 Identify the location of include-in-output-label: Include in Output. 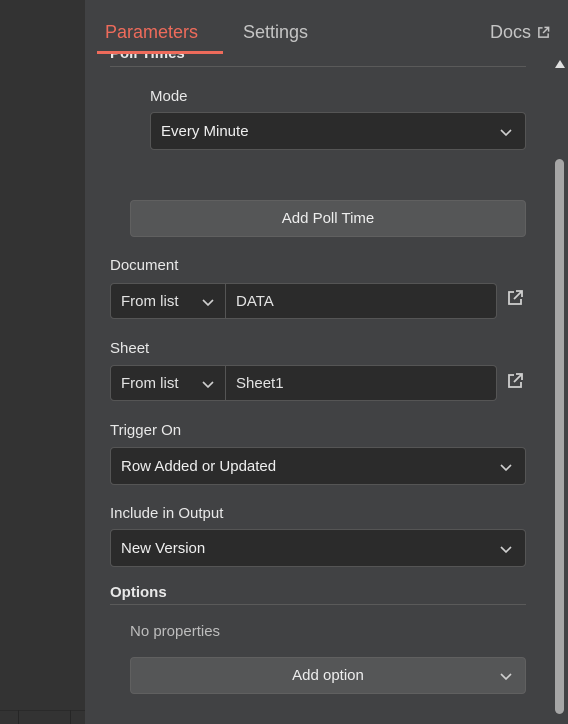
(167, 513).